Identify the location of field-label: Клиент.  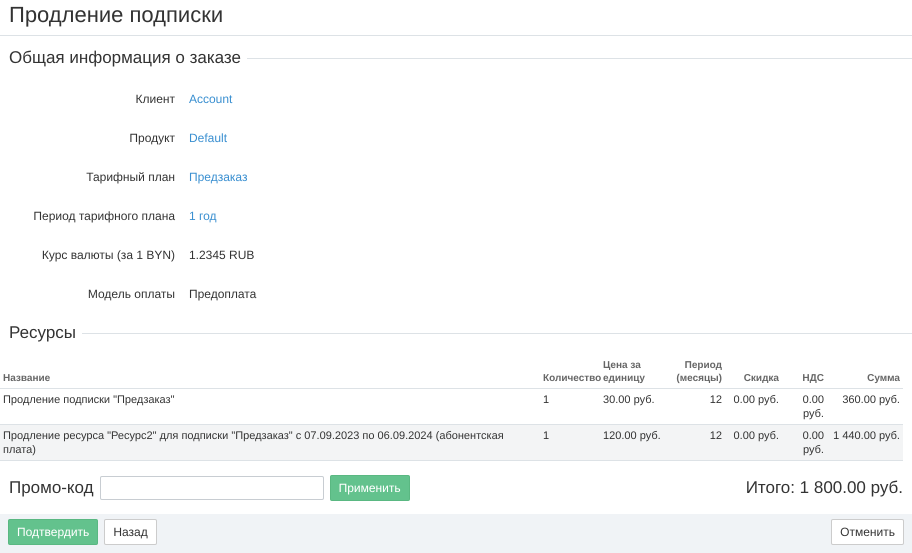
(154, 99).